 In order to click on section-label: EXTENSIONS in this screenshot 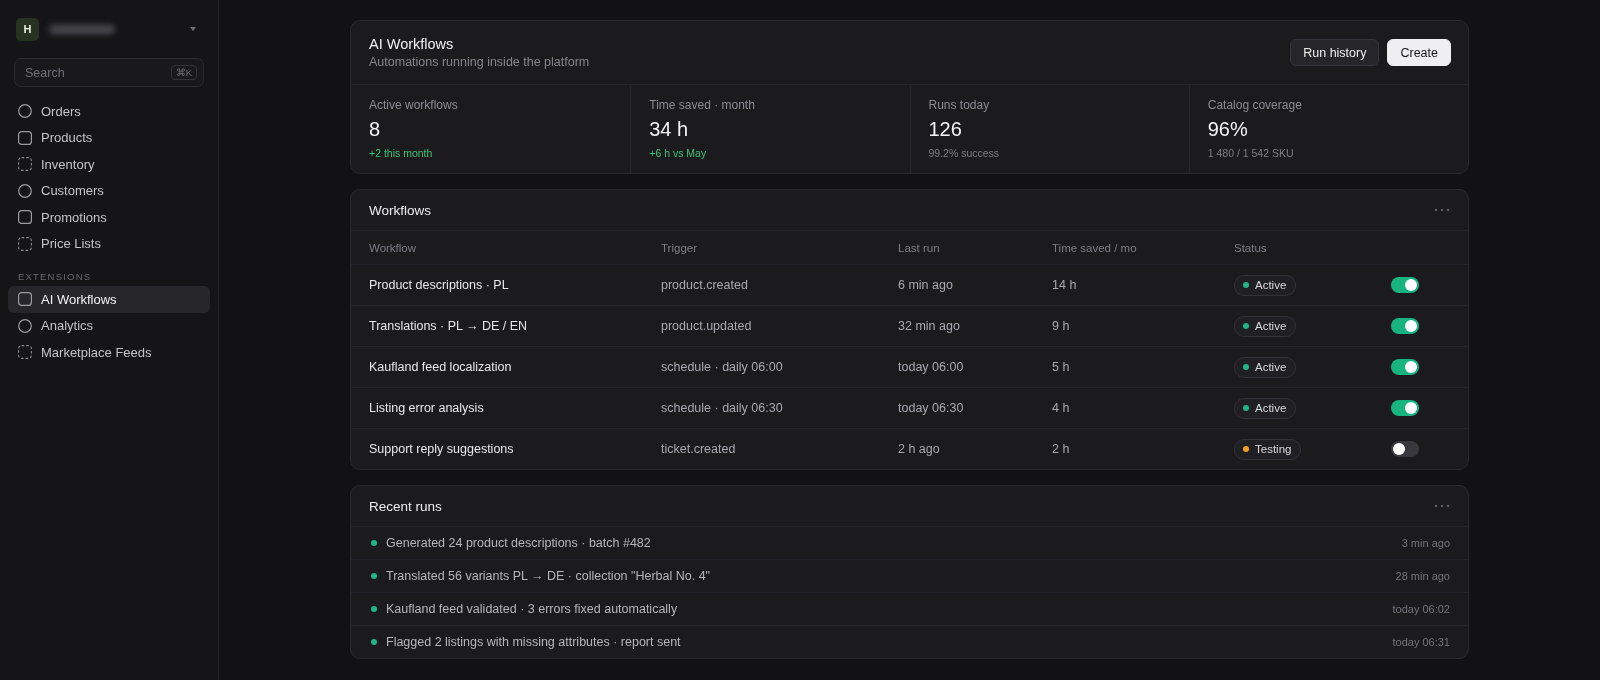, I will do `click(55, 276)`.